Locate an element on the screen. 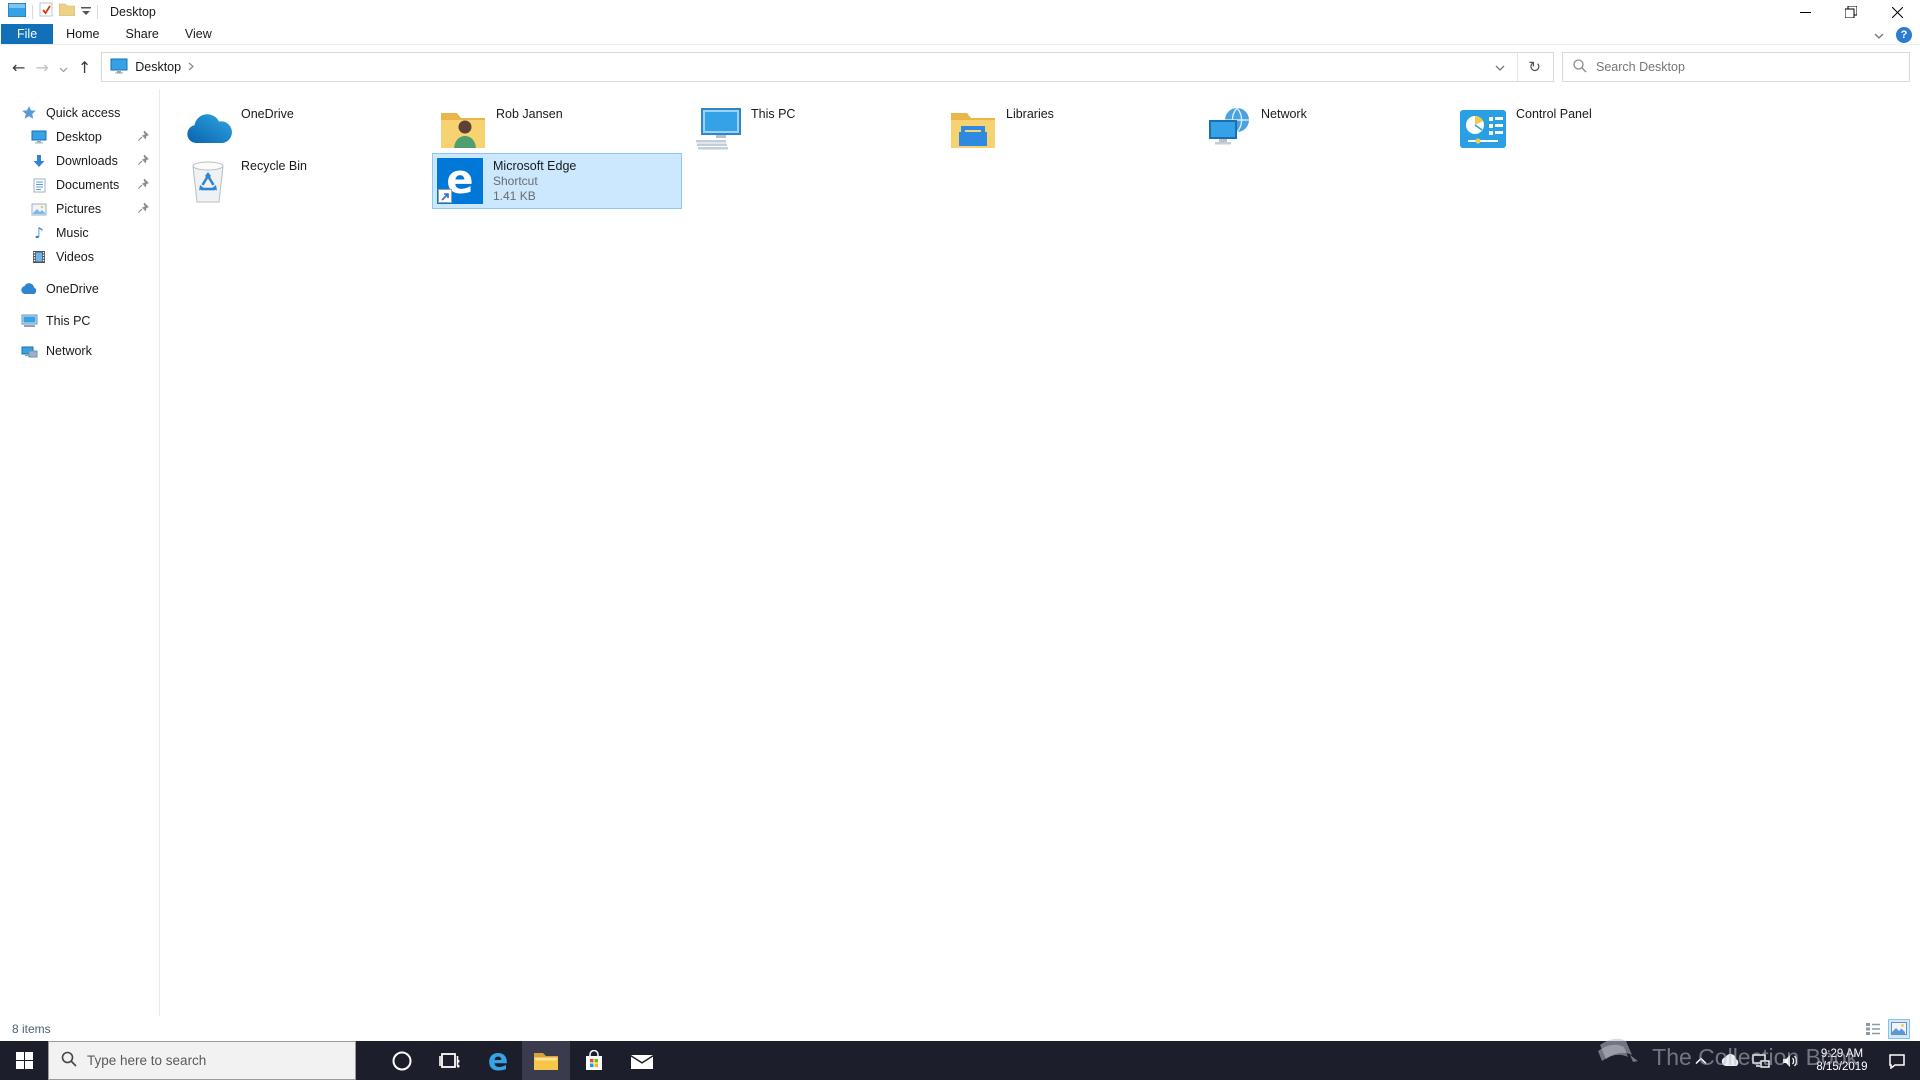 This screenshot has width=1920, height=1080. taskbar-search-placeholder: Type here to search is located at coordinates (147, 1060).